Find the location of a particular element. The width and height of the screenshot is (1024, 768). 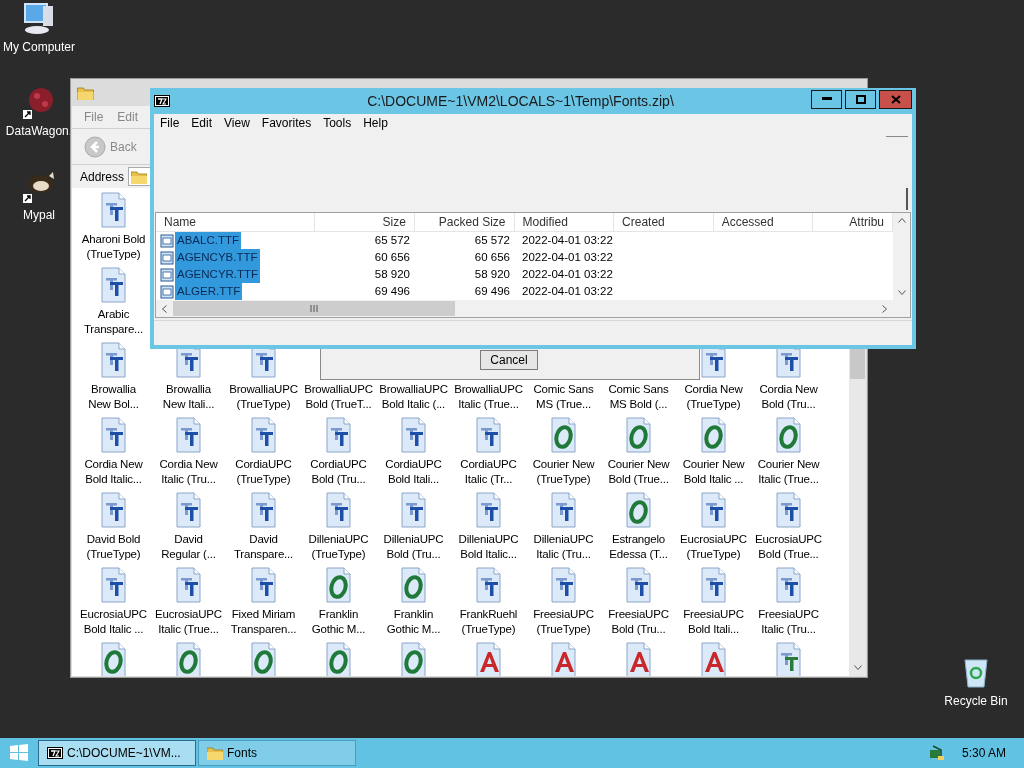

menu-item: Edit is located at coordinates (202, 123).